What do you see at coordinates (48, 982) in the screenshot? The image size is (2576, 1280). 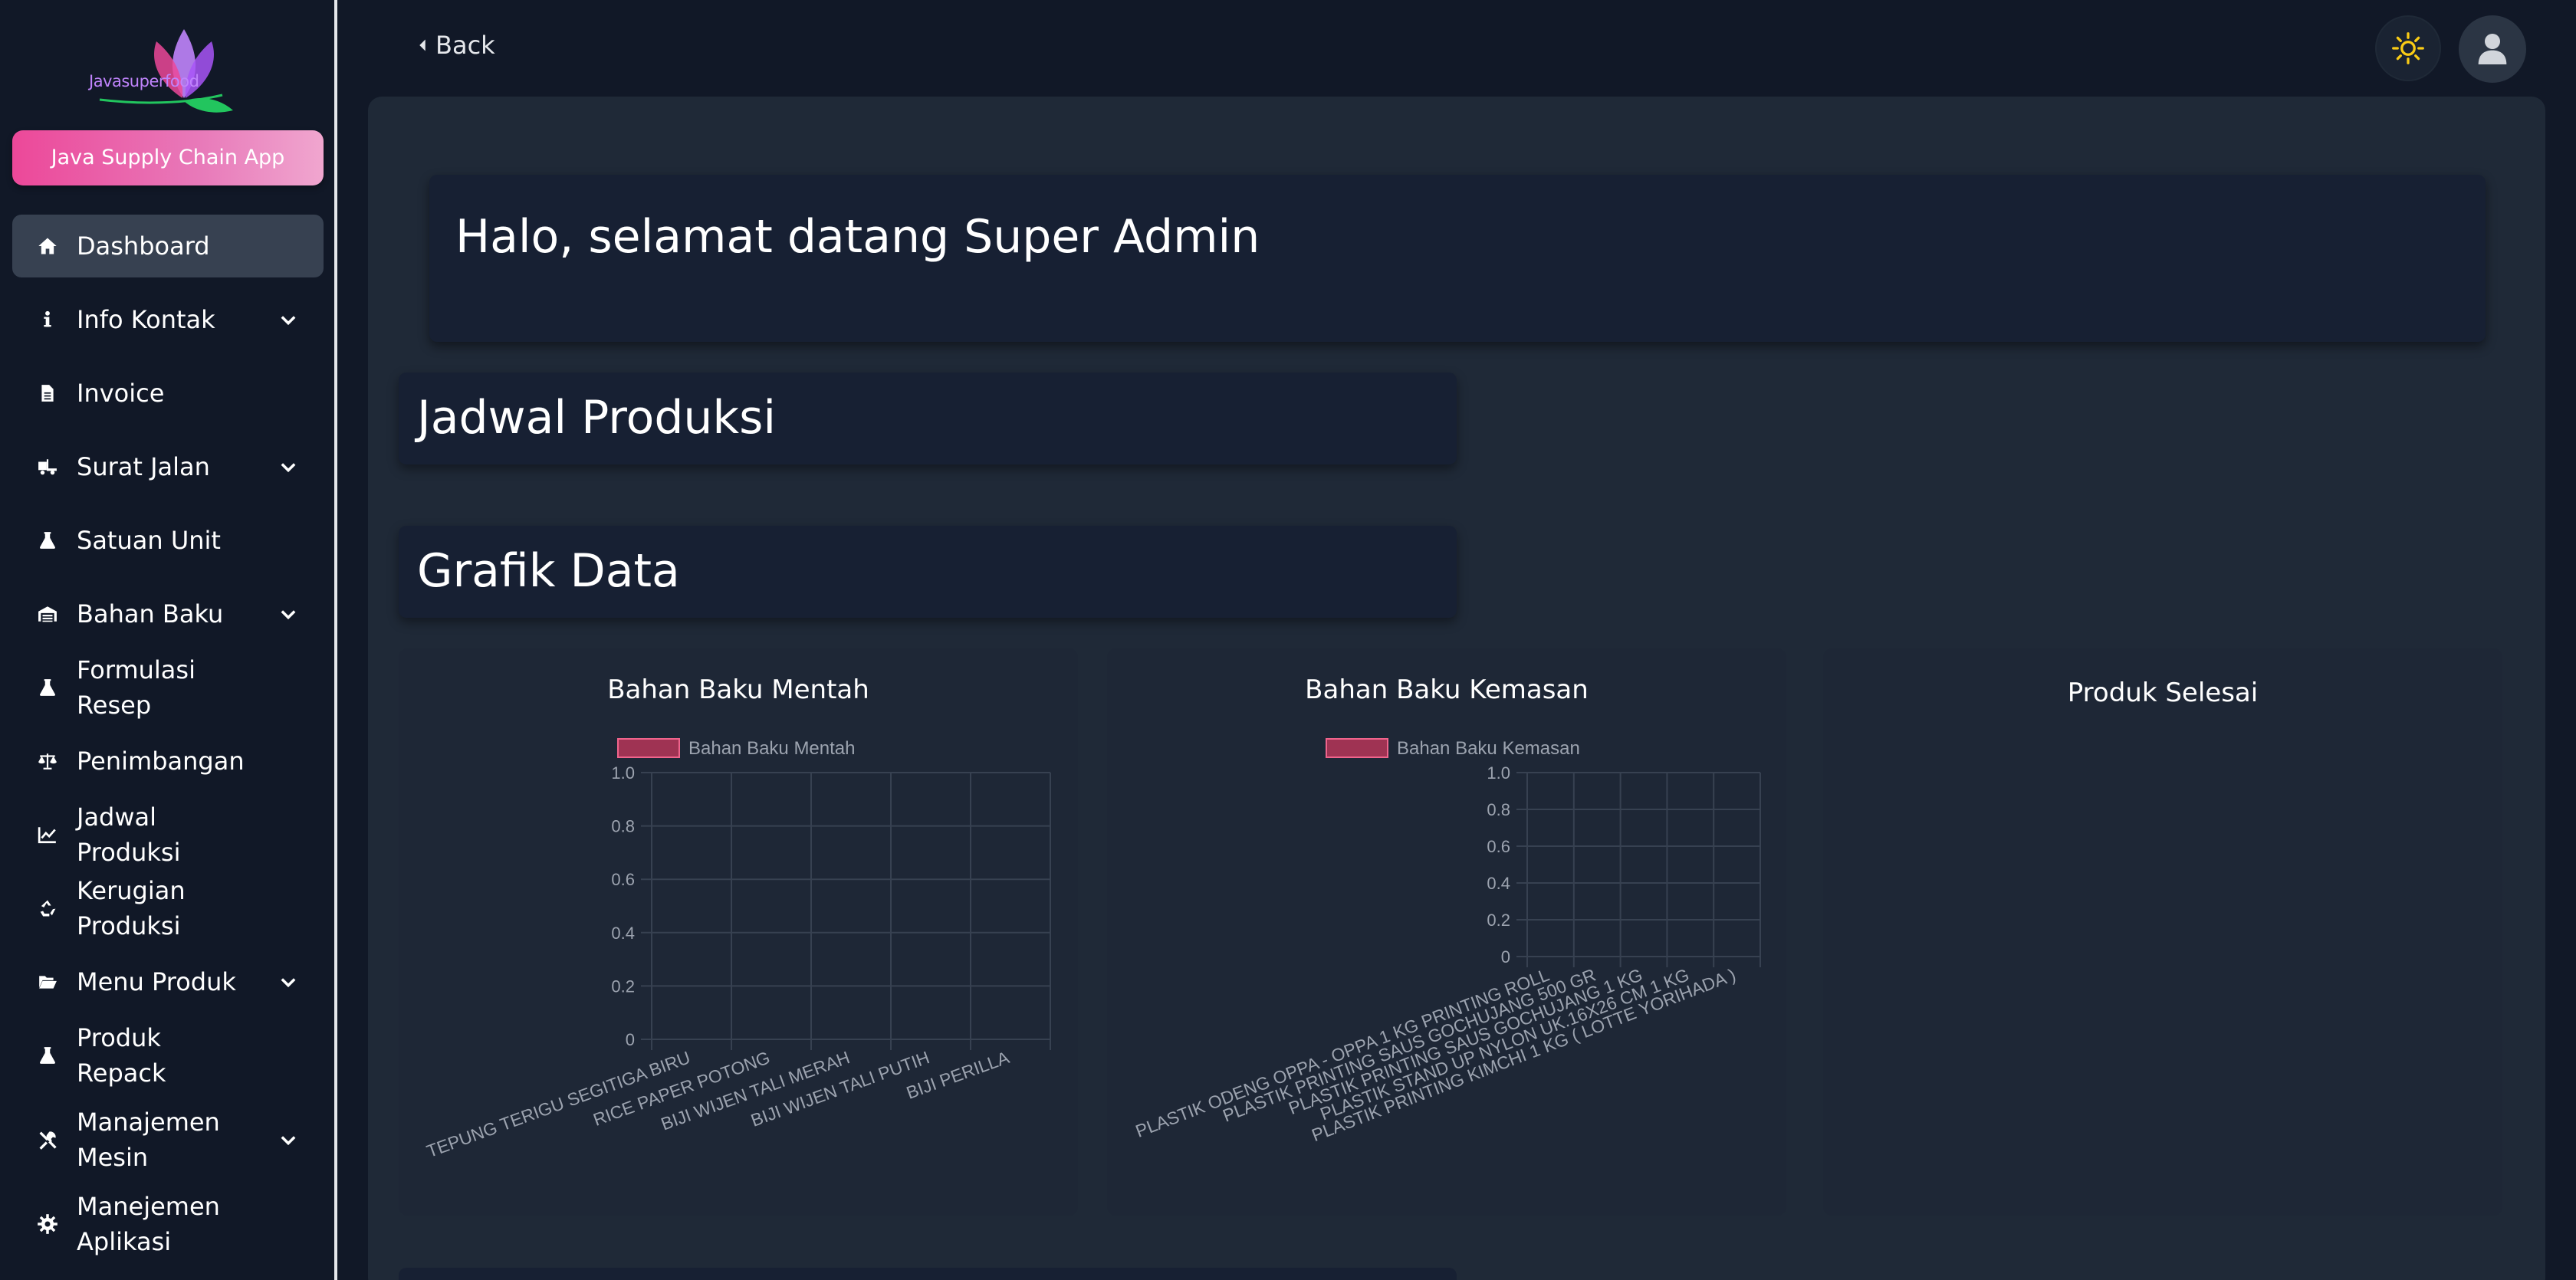 I see `folder-open-icon` at bounding box center [48, 982].